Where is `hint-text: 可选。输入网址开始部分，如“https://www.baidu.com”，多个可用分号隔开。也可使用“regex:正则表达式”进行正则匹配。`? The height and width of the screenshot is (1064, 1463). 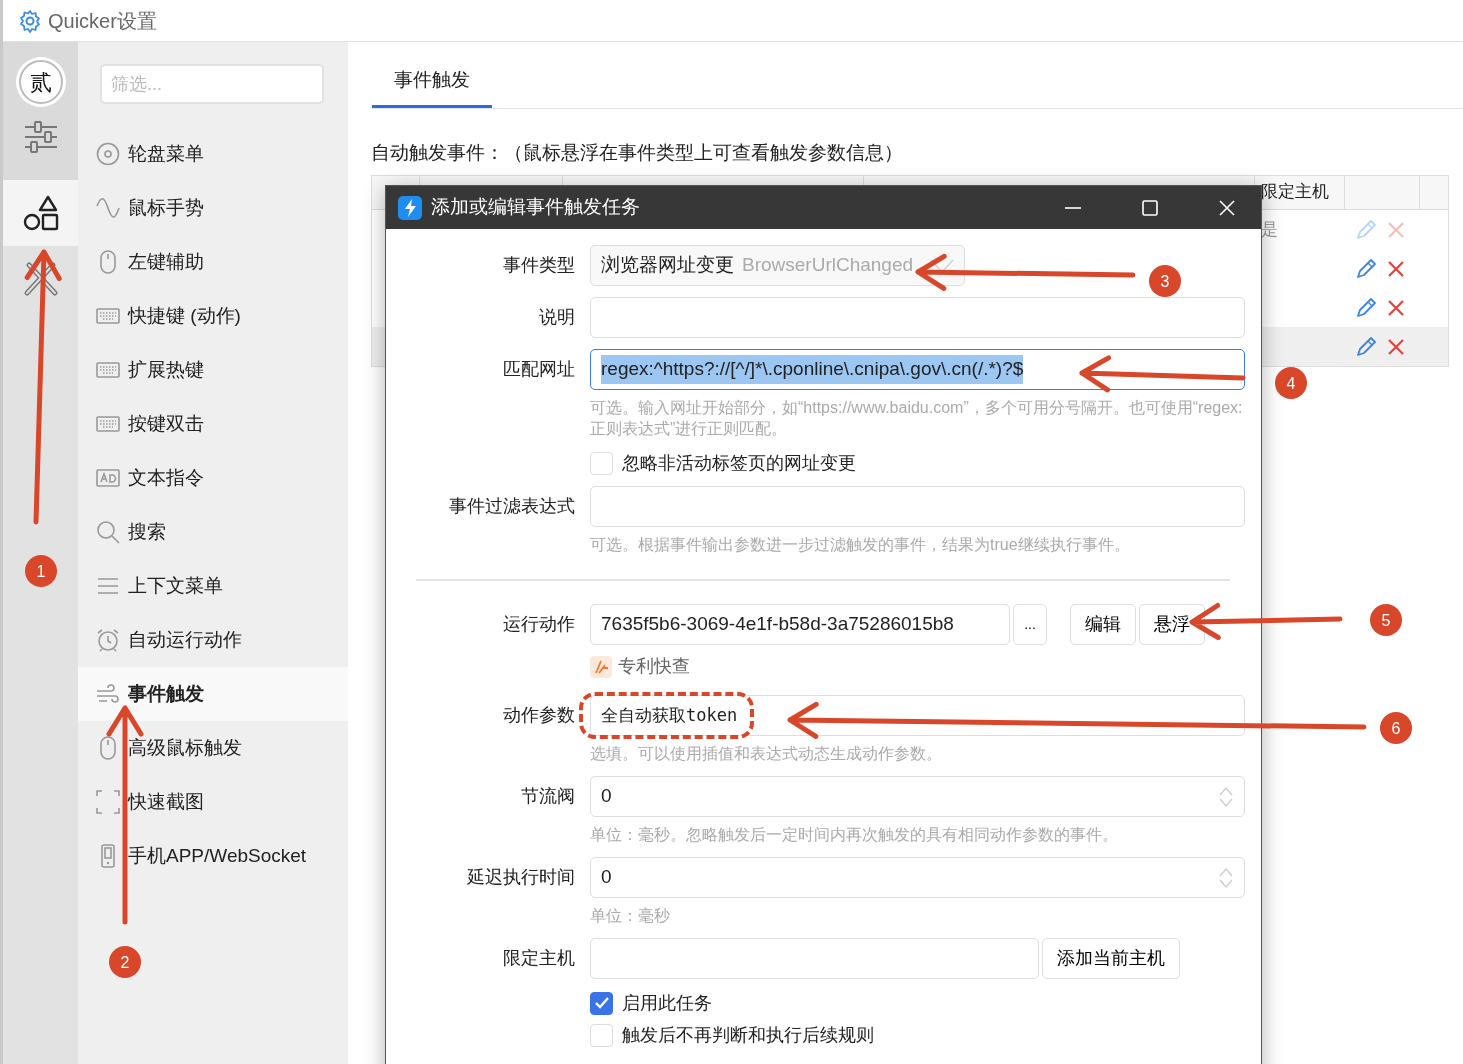
hint-text: 可选。输入网址开始部分，如“https://www.baidu.com”，多个可用分号隔开。也可使用“regex:正则表达式”进行正则匹配。 is located at coordinates (917, 418).